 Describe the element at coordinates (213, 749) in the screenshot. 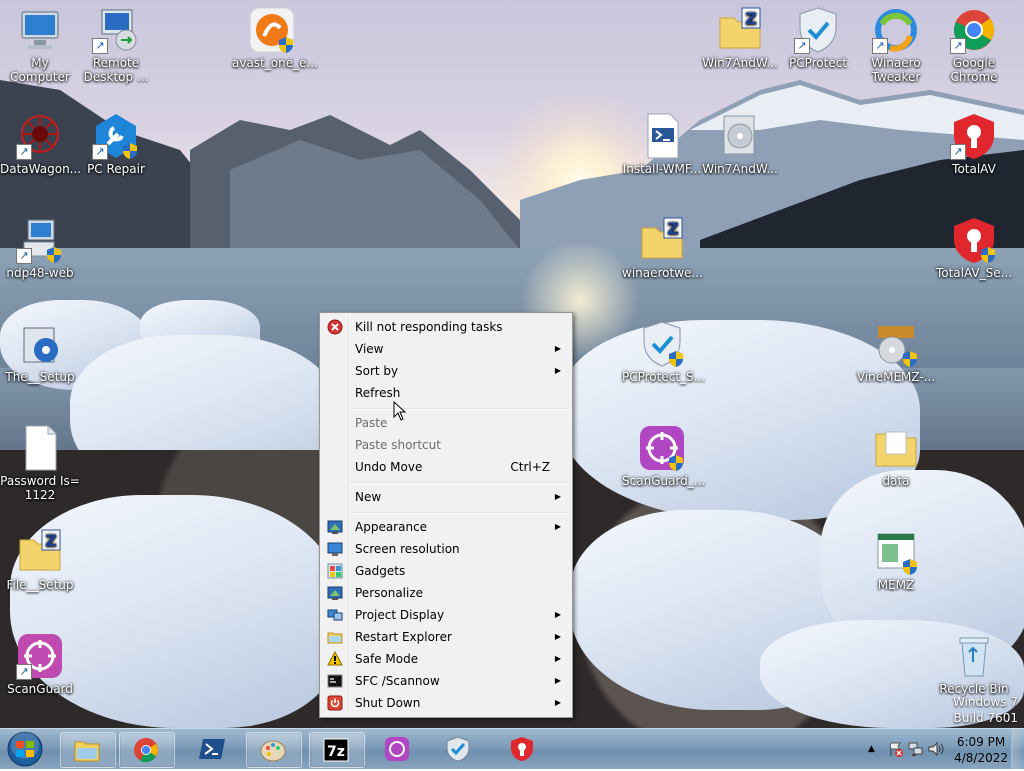

I see `taskbar-button-powershell` at that location.